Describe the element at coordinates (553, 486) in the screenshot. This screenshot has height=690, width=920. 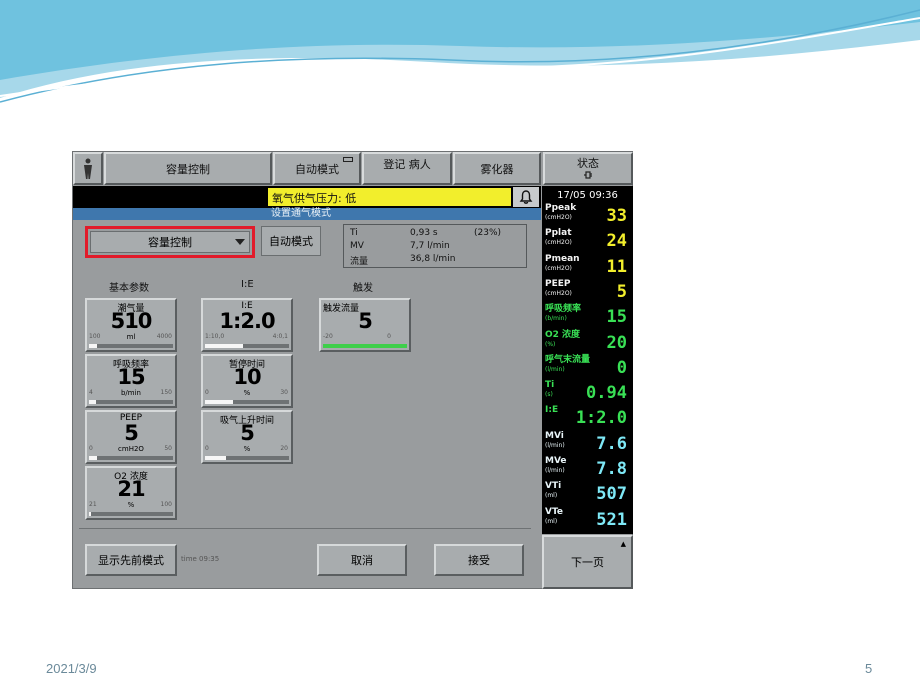
I see `monitor-label: VTi` at that location.